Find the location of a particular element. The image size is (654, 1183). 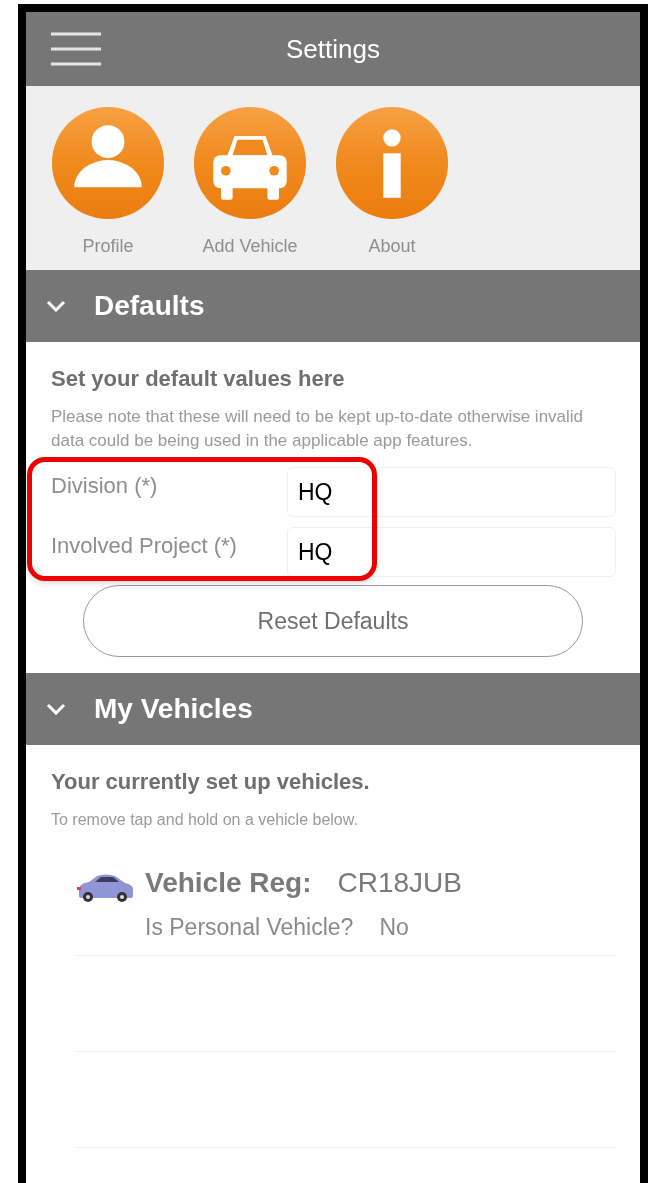

field-label: Involved Project (*) is located at coordinates (144, 546).